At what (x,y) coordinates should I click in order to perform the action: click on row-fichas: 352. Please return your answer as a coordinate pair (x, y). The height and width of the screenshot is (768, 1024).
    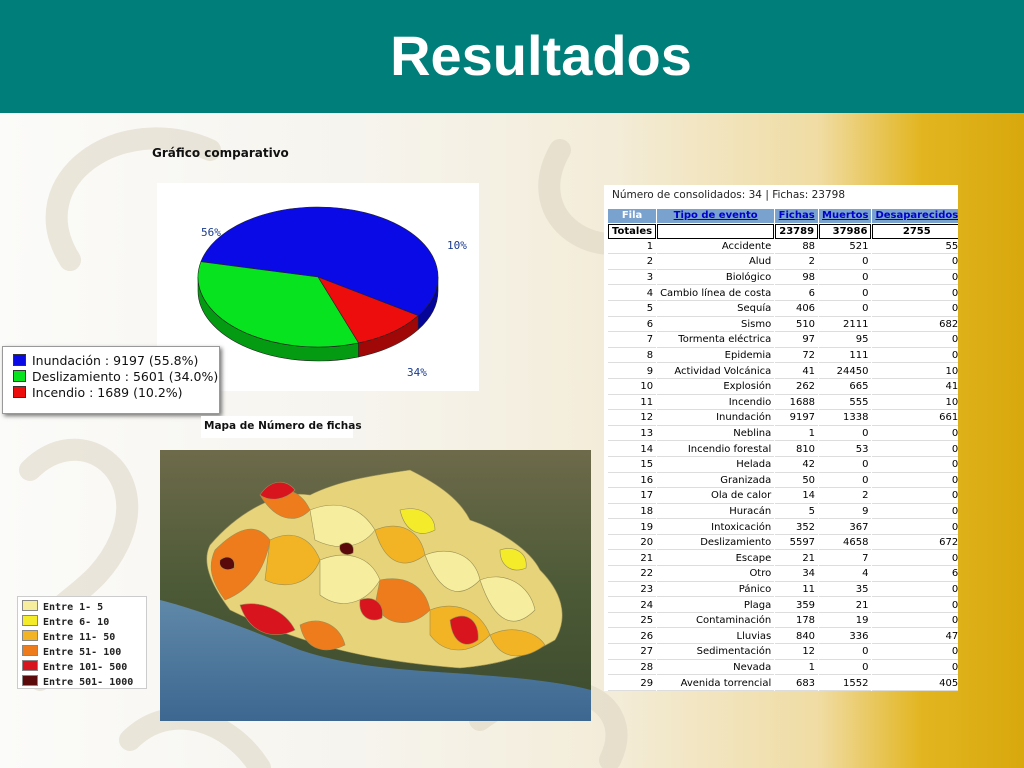
    Looking at the image, I should click on (797, 527).